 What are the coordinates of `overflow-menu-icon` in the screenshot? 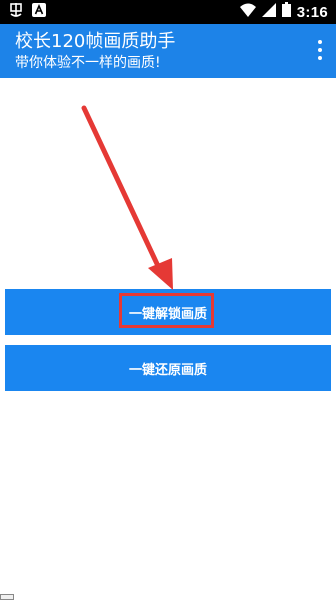 It's located at (320, 50).